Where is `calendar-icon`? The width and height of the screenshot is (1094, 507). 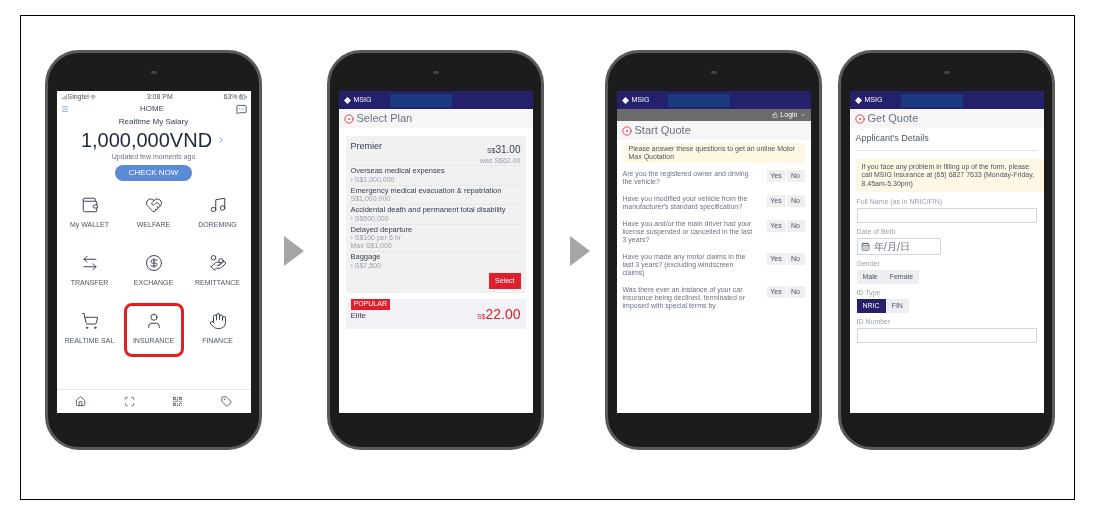
calendar-icon is located at coordinates (865, 246).